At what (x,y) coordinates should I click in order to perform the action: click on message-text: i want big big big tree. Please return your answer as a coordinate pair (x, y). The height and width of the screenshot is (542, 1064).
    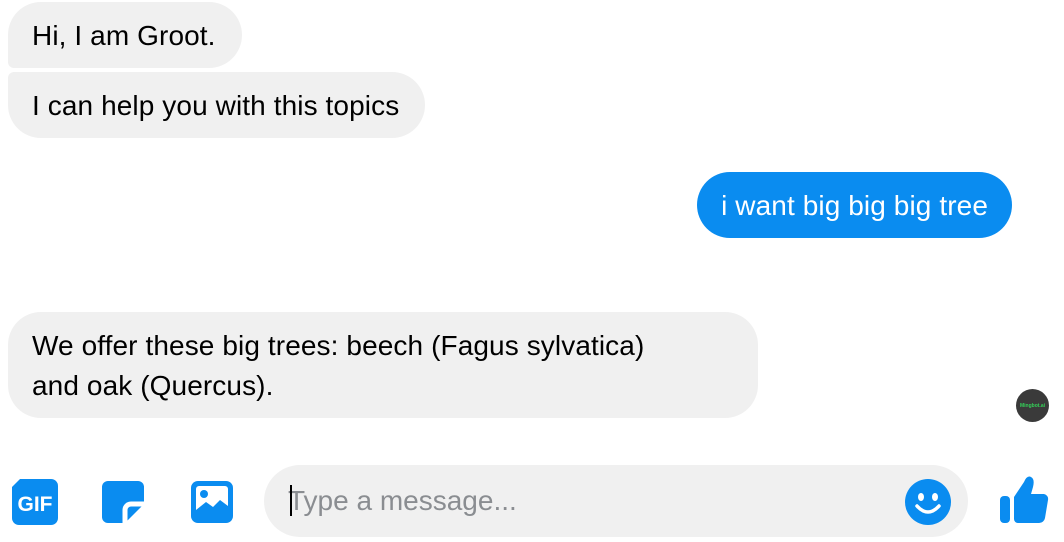
    Looking at the image, I should click on (854, 205).